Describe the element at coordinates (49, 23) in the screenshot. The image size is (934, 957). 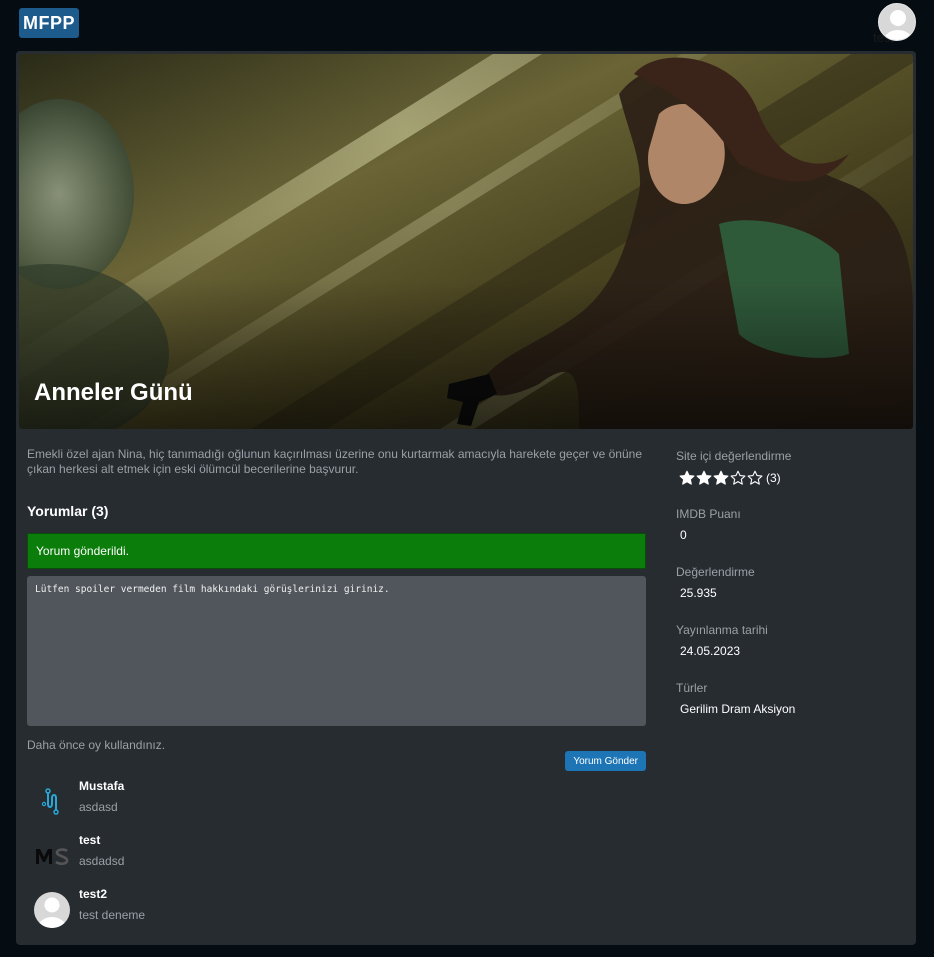
I see `site-logo: MFPP` at that location.